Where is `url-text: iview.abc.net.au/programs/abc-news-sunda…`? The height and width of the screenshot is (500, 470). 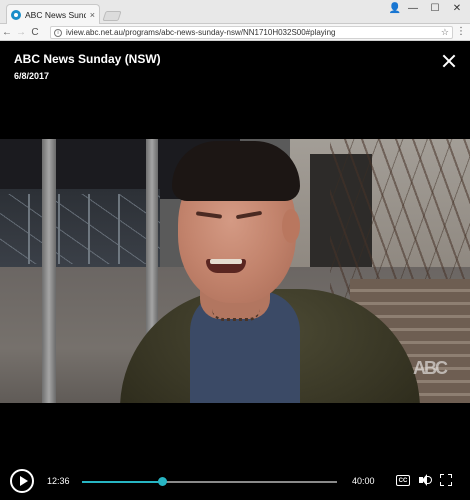
url-text: iview.abc.net.au/programs/abc-news-sunda… is located at coordinates (253, 32).